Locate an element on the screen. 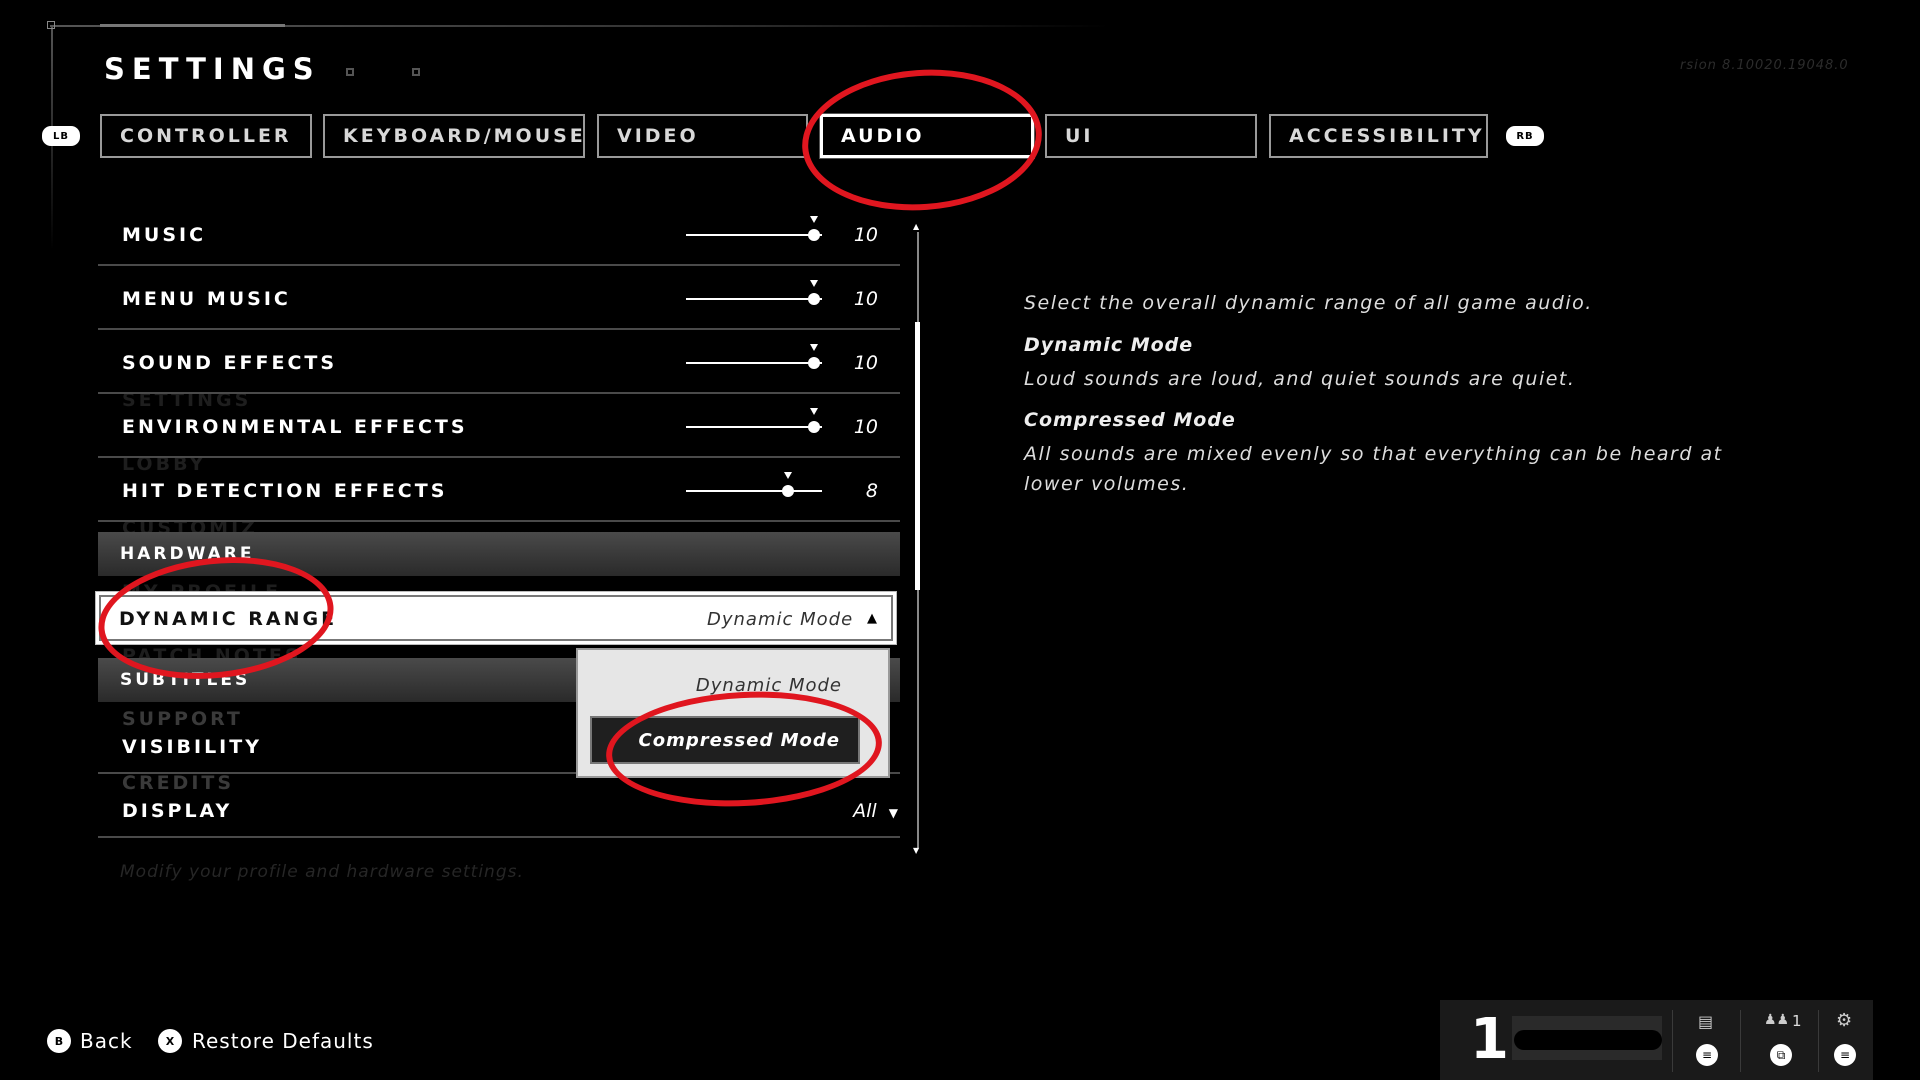 This screenshot has width=1920, height=1080. tab-controller: CONTROLLER is located at coordinates (206, 136).